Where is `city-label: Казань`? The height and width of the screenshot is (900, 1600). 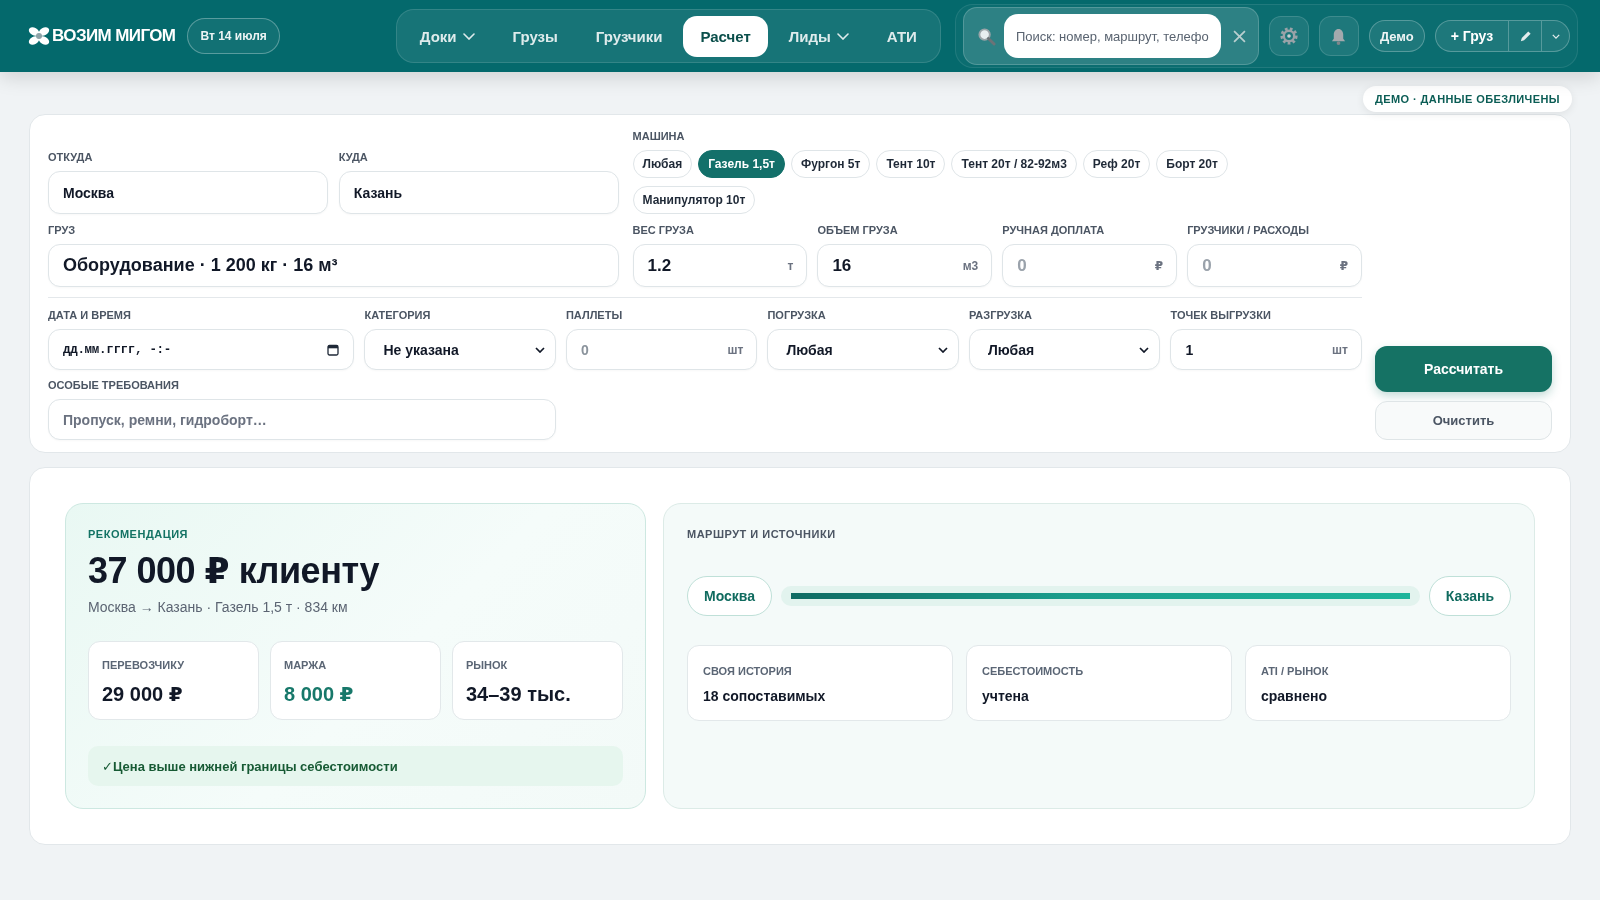 city-label: Казань is located at coordinates (1469, 596).